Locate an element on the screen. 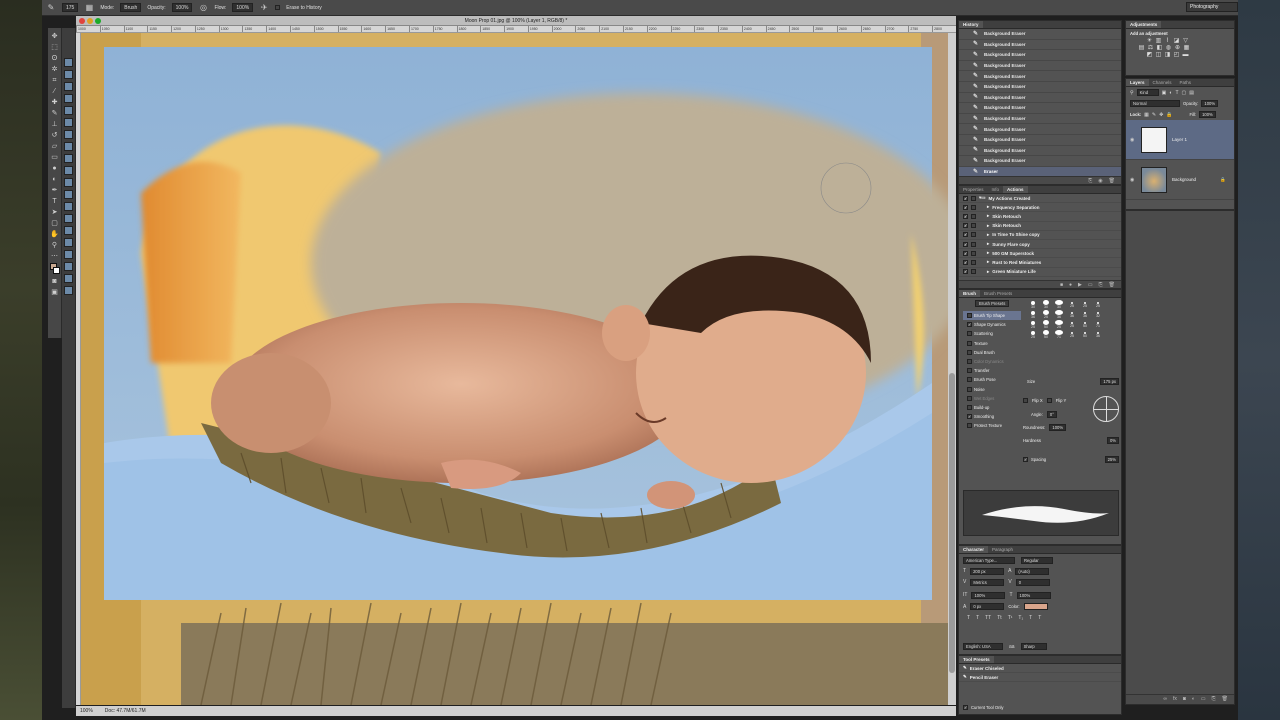  channel-mixer-icon: ⊕ is located at coordinates (1177, 48).